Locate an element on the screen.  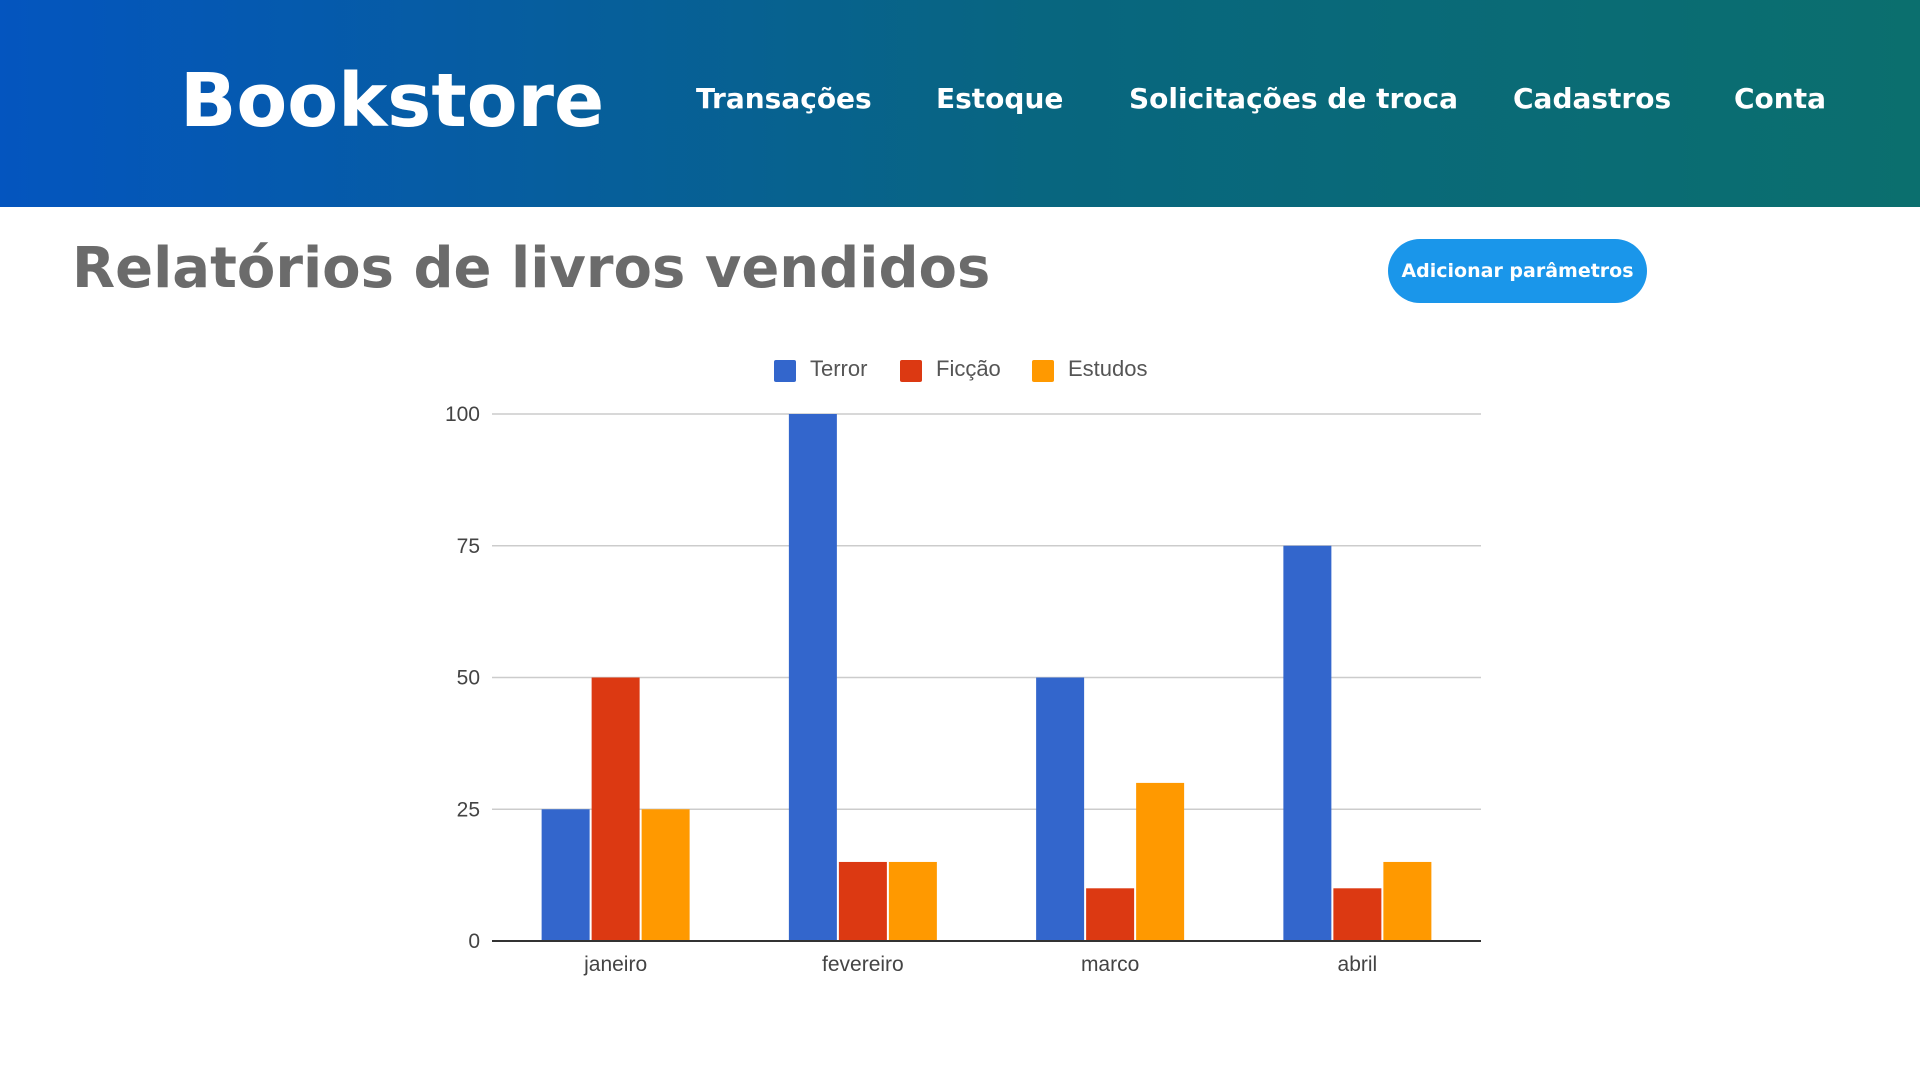
x-tick-label: marco is located at coordinates (1110, 964).